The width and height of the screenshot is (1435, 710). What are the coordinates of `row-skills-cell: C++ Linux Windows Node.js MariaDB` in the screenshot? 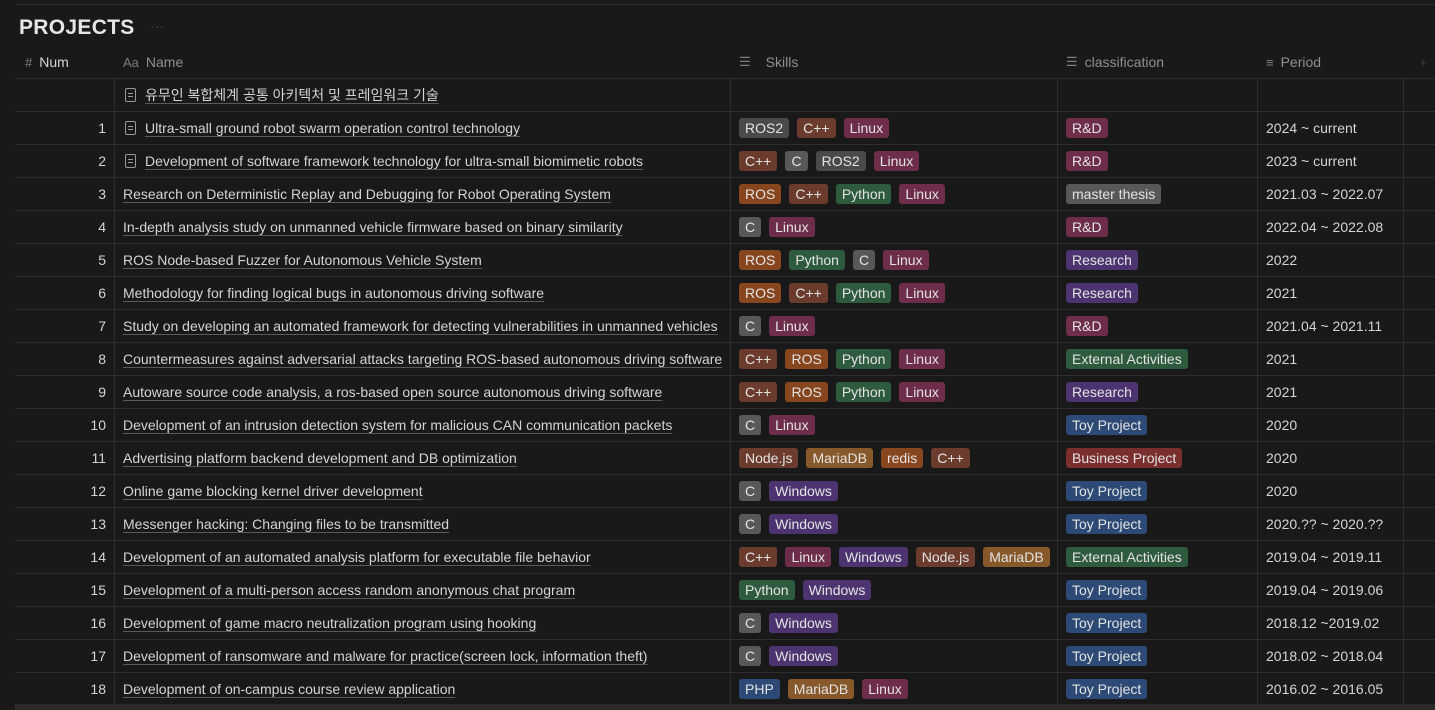 It's located at (894, 557).